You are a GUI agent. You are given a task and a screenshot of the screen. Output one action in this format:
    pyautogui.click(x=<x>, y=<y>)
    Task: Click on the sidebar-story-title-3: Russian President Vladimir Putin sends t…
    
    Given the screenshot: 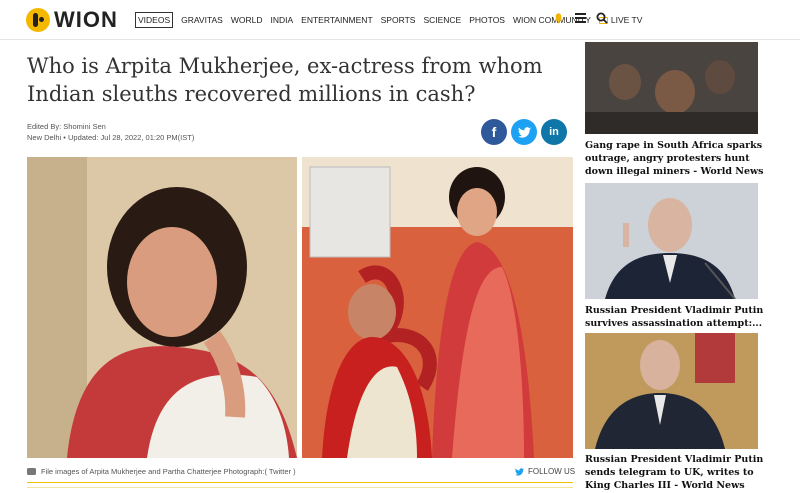 What is the action you would take?
    pyautogui.click(x=675, y=472)
    